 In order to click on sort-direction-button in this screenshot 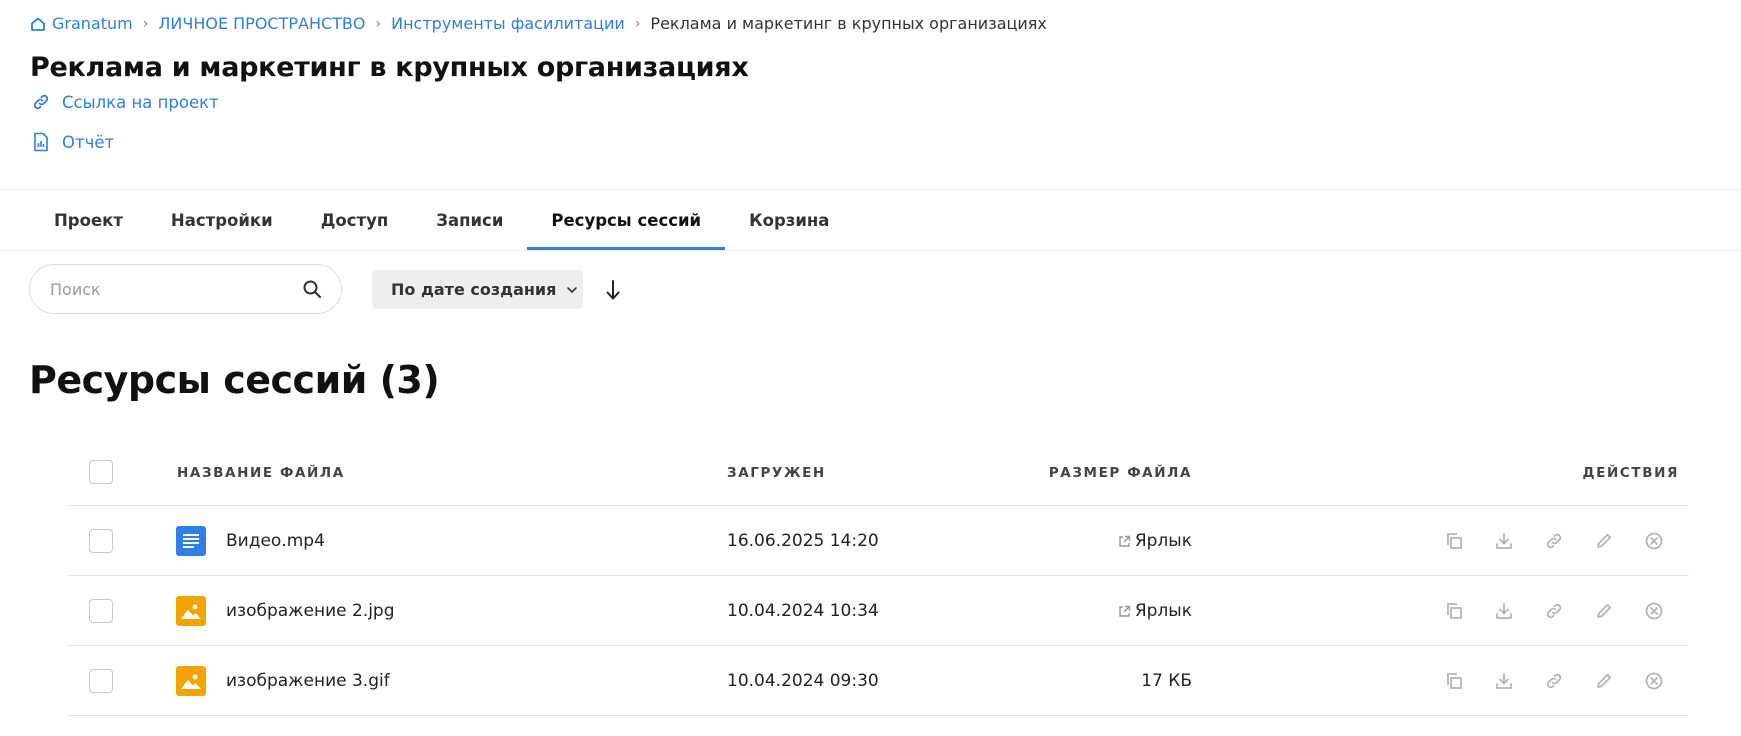, I will do `click(613, 290)`.